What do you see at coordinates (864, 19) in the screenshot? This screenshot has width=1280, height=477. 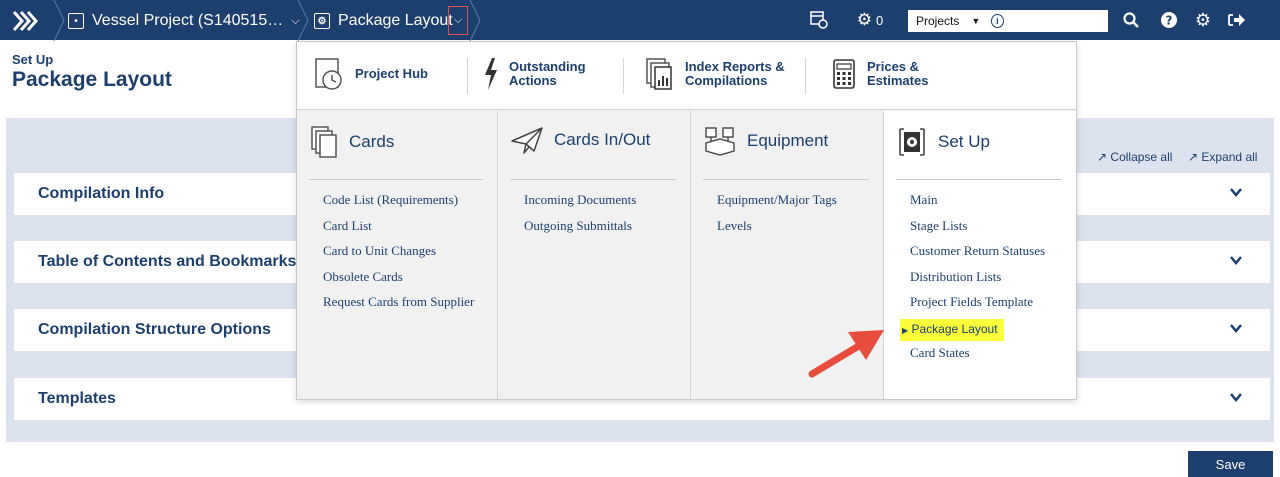 I see `tasks-gear-icon: ⚙` at bounding box center [864, 19].